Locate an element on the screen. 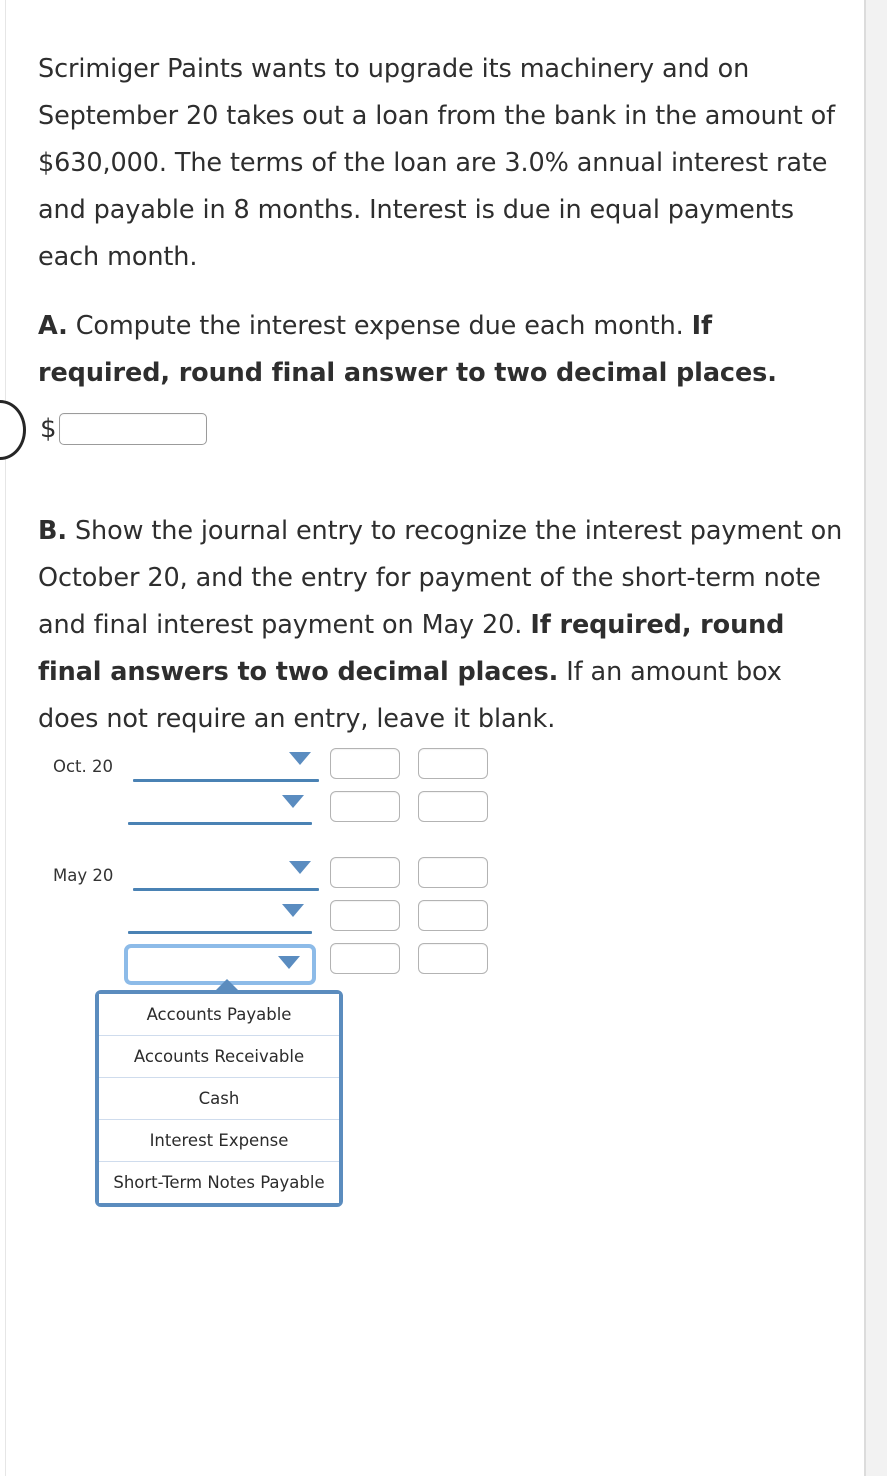  dropdown-option-short-term-notes-payable: Short-Term Notes Payable is located at coordinates (219, 1182).